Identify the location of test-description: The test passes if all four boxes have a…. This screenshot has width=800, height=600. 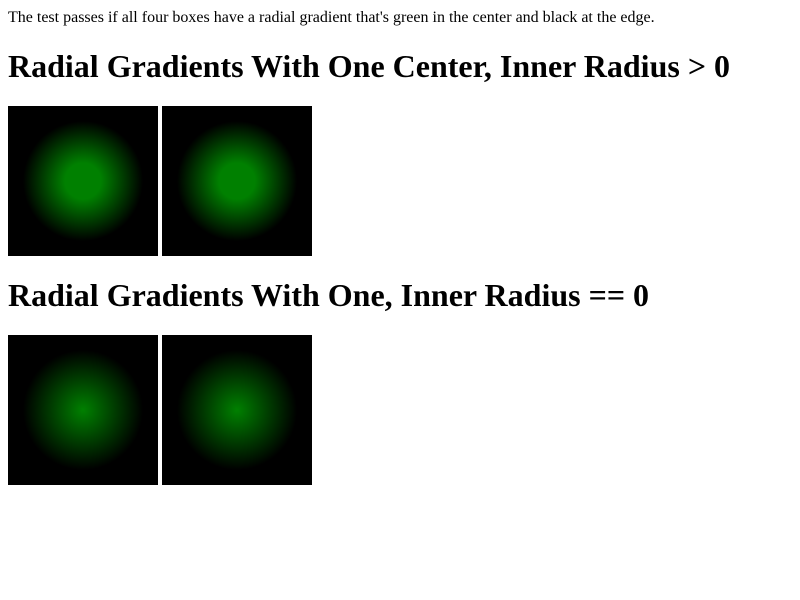
(331, 17).